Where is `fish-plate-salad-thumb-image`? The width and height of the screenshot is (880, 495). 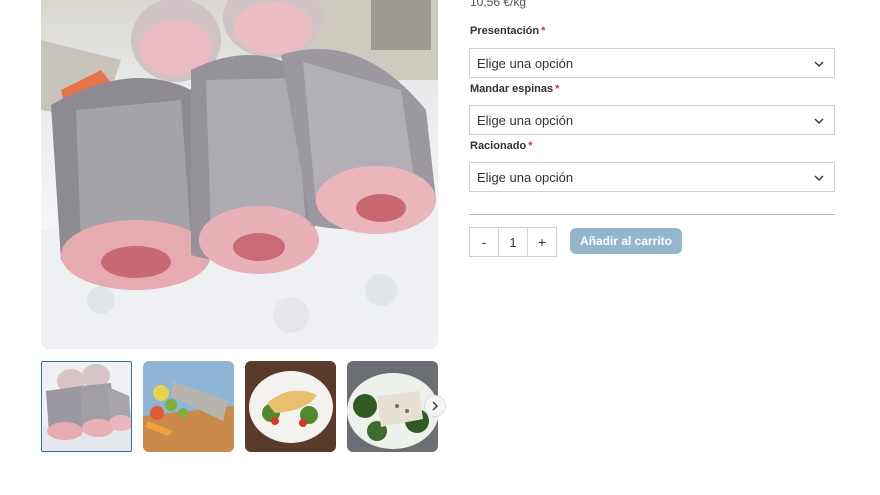
fish-plate-salad-thumb-image is located at coordinates (290, 406).